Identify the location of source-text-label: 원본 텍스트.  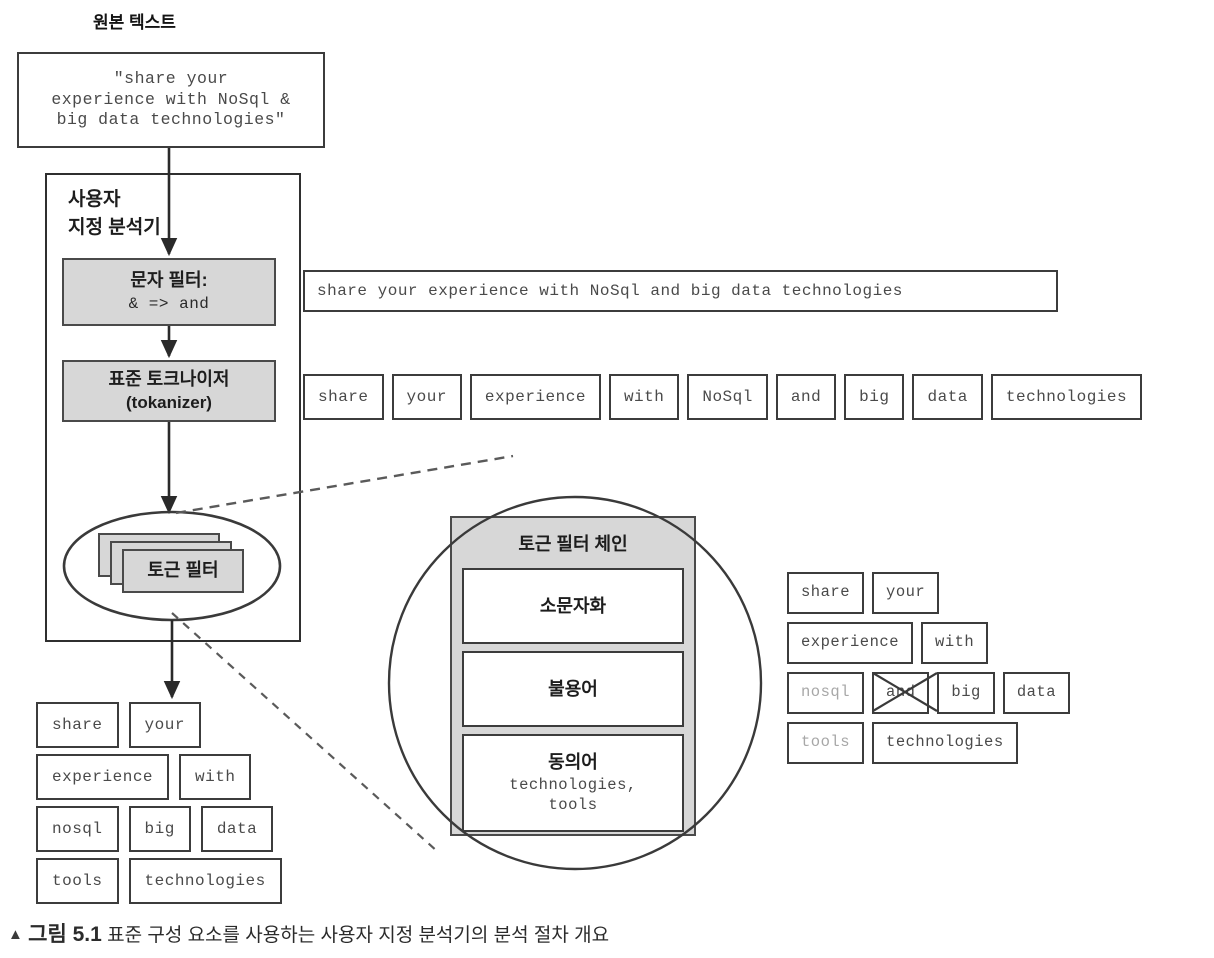
(134, 22).